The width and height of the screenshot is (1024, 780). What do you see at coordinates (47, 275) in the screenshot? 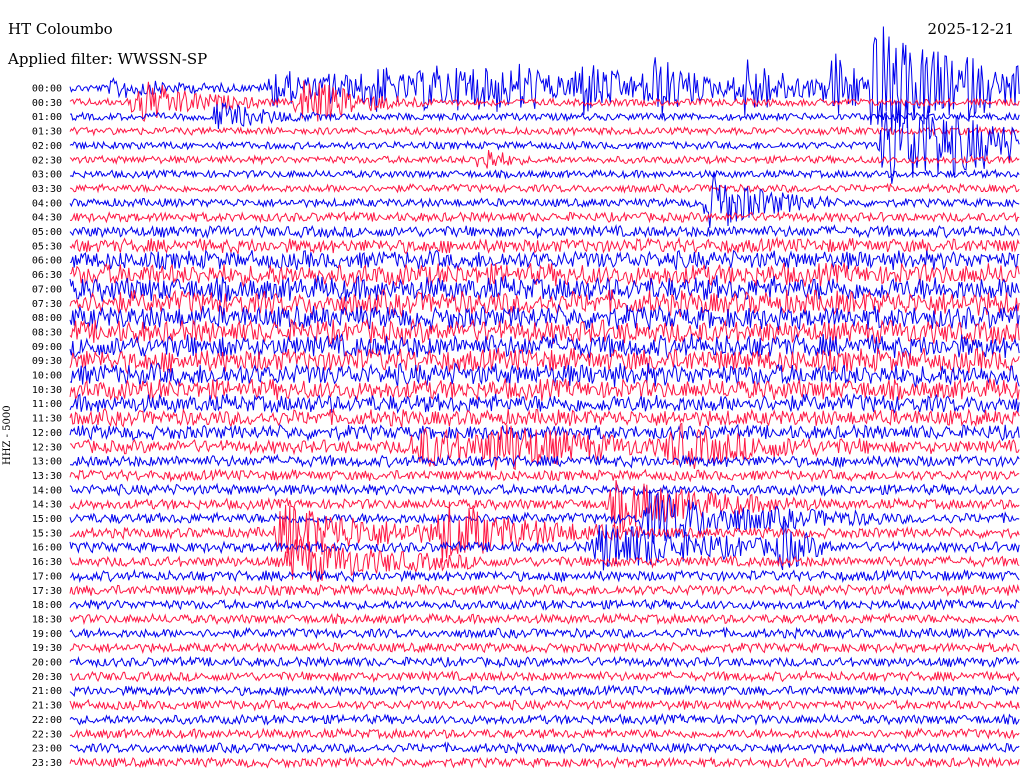
I see `row-time-label: 06:30` at bounding box center [47, 275].